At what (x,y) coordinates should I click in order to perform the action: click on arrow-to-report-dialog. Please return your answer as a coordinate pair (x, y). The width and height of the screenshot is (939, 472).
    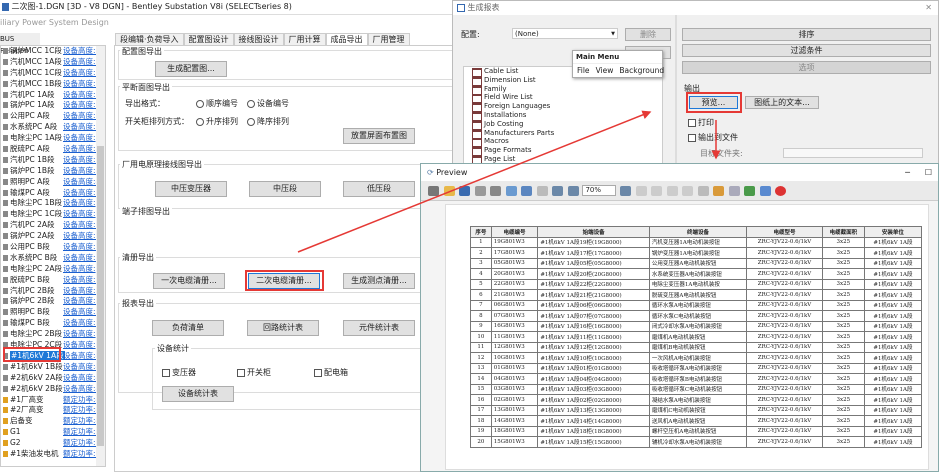
    Looking at the image, I should click on (474, 181).